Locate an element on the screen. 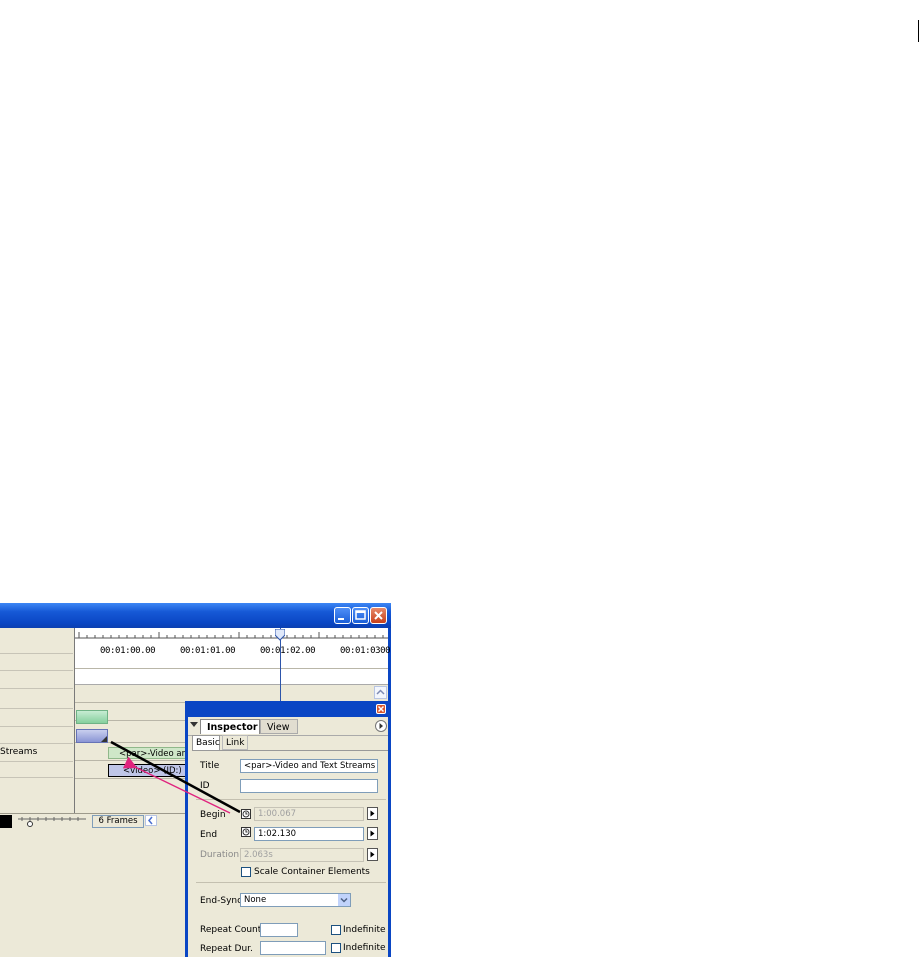 This screenshot has height=957, width=921. end-label: End is located at coordinates (209, 835).